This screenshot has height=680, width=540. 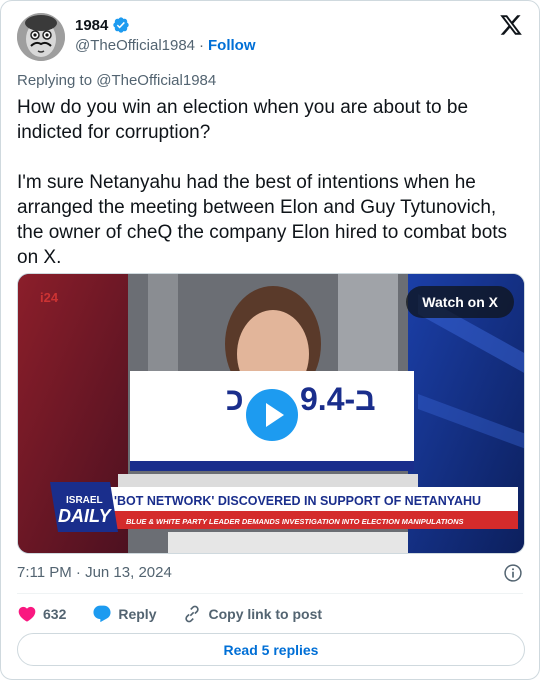 What do you see at coordinates (271, 649) in the screenshot?
I see `read-replies-button: Read 5 replies` at bounding box center [271, 649].